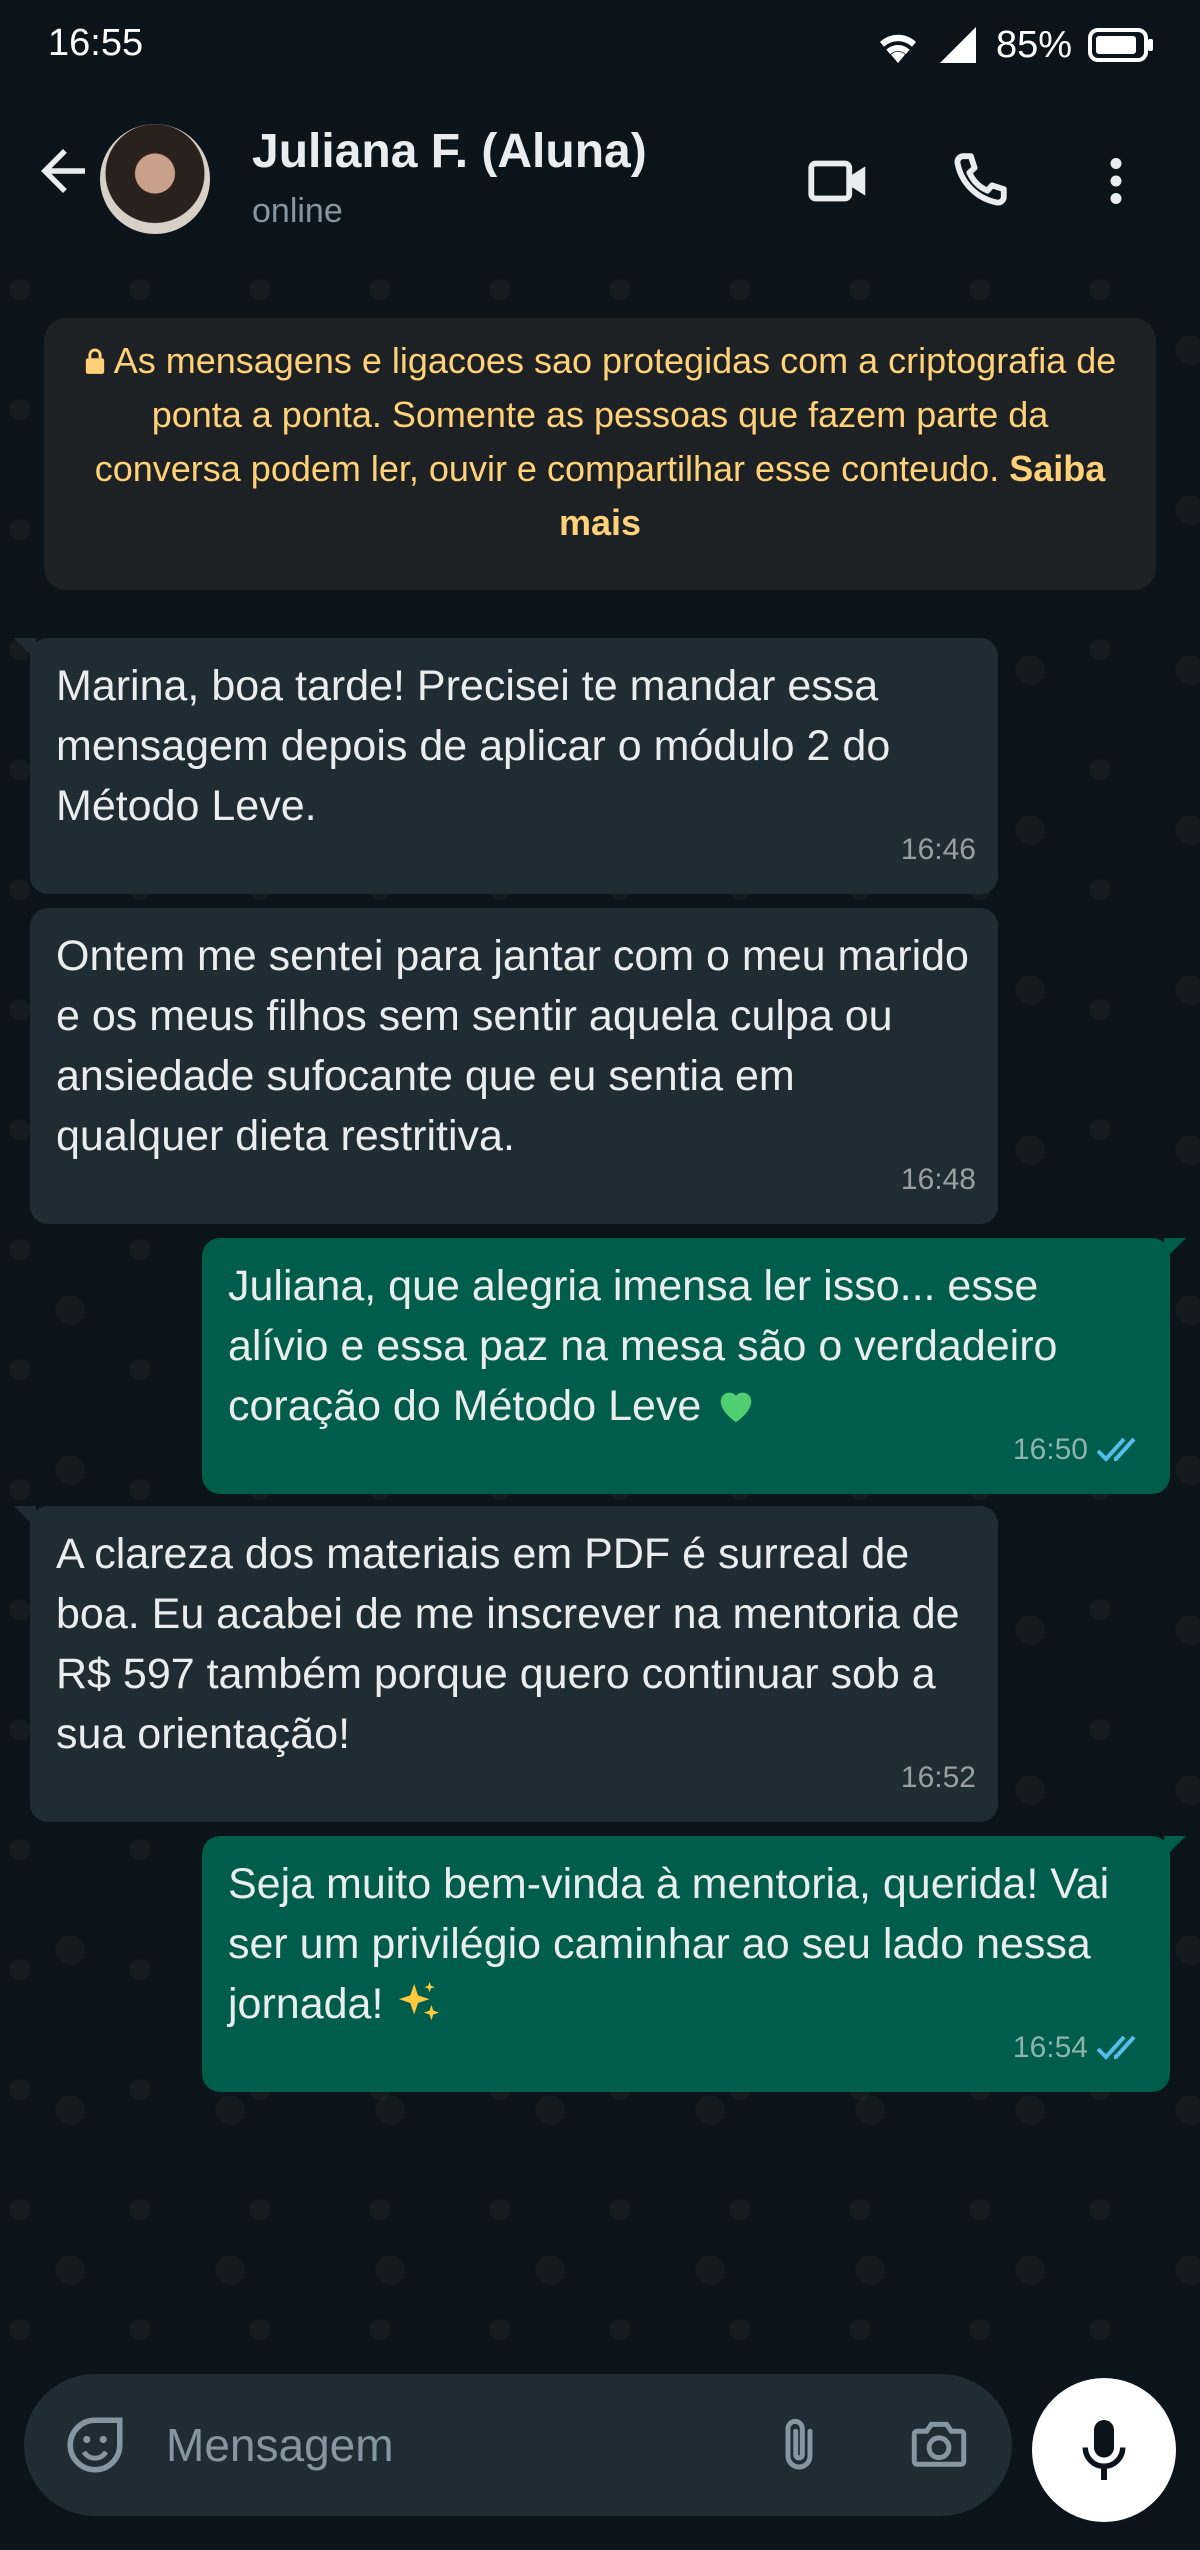 The width and height of the screenshot is (1200, 2550). What do you see at coordinates (1050, 2047) in the screenshot?
I see `message-time: 16:54` at bounding box center [1050, 2047].